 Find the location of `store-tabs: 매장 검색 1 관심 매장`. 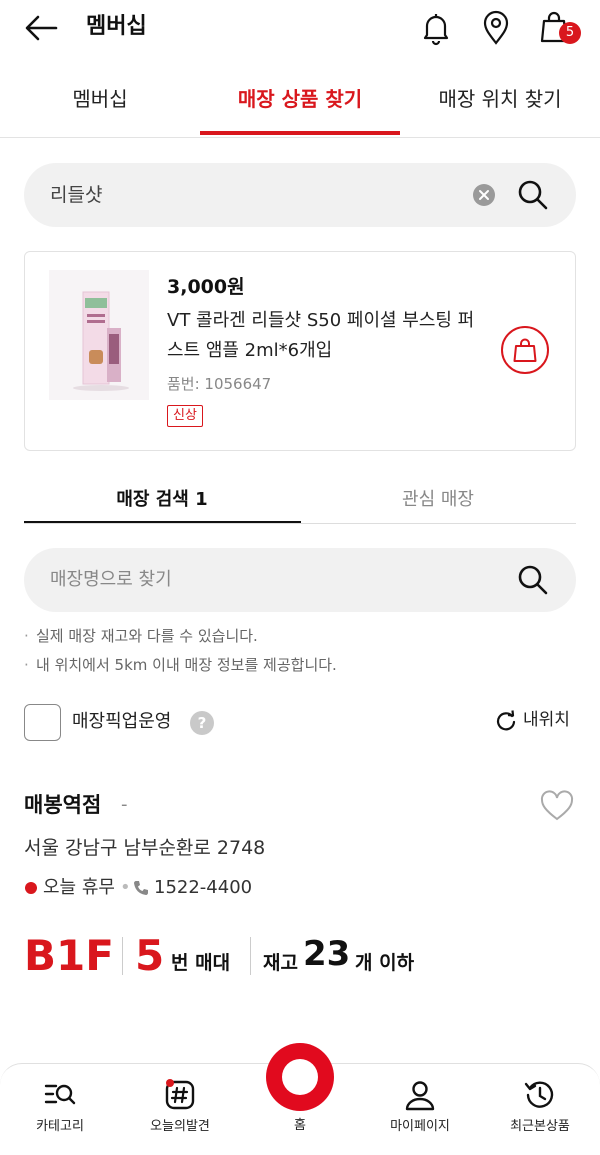

store-tabs: 매장 검색 1 관심 매장 is located at coordinates (300, 500).